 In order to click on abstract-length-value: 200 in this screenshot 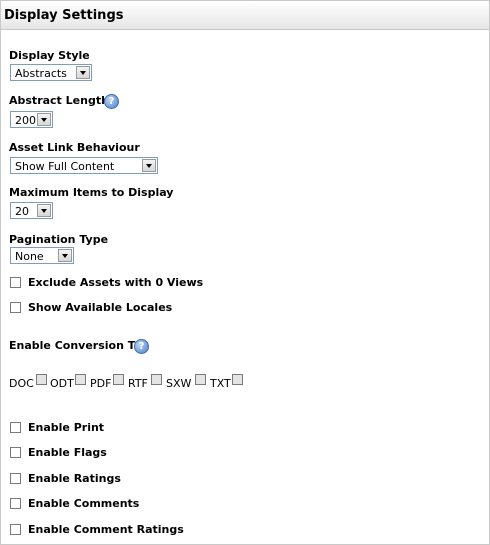, I will do `click(25, 120)`.